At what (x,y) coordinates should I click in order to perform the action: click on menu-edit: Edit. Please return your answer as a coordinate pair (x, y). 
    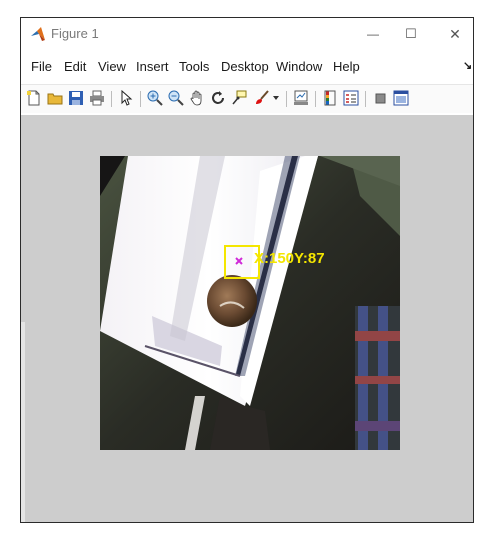
    Looking at the image, I should click on (75, 66).